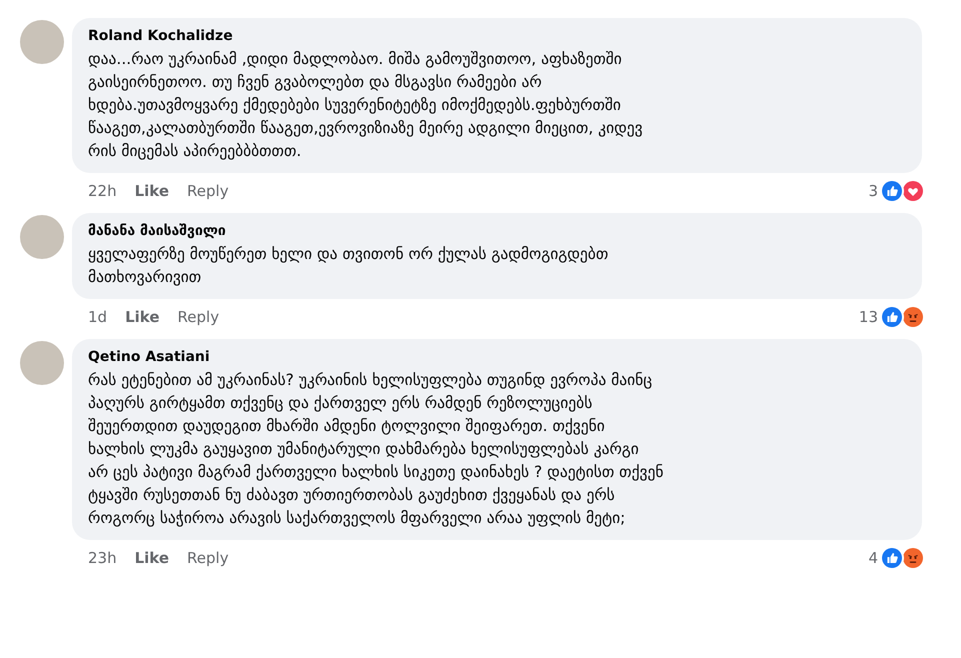 This screenshot has height=658, width=961. I want to click on reaction-count: 4, so click(873, 558).